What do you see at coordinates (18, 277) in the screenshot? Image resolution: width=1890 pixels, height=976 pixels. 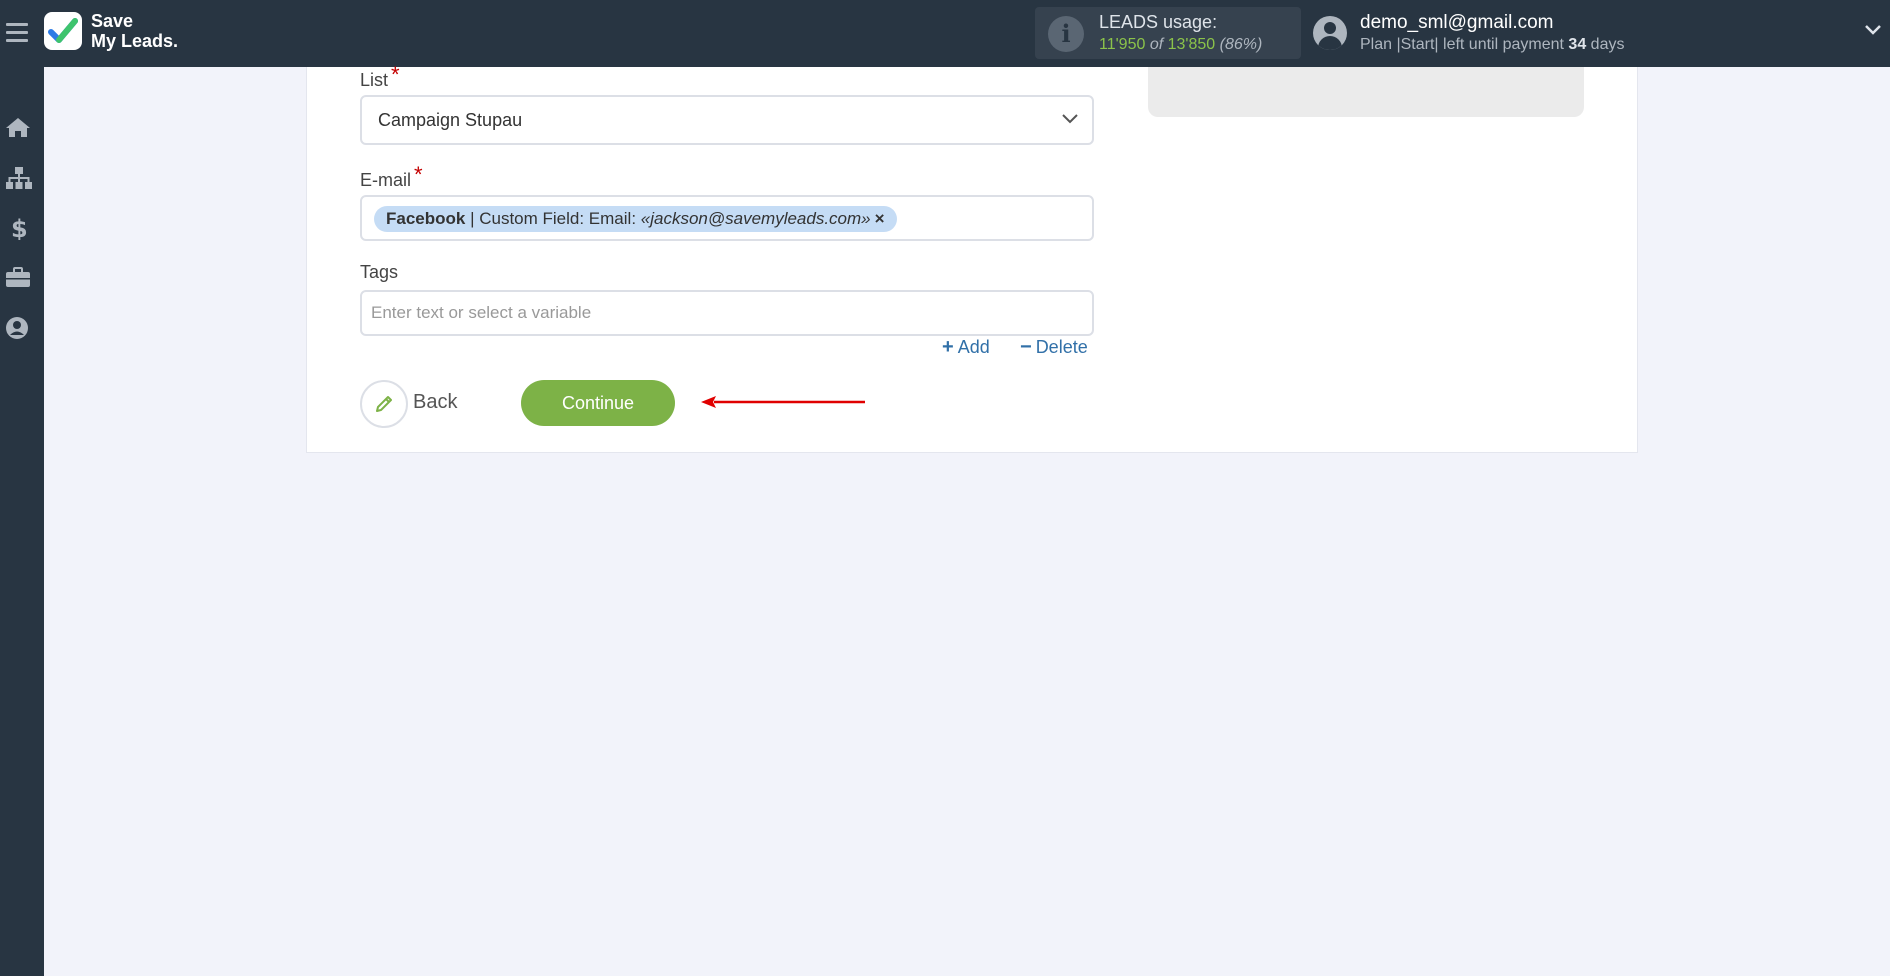 I see `briefcase-icon` at bounding box center [18, 277].